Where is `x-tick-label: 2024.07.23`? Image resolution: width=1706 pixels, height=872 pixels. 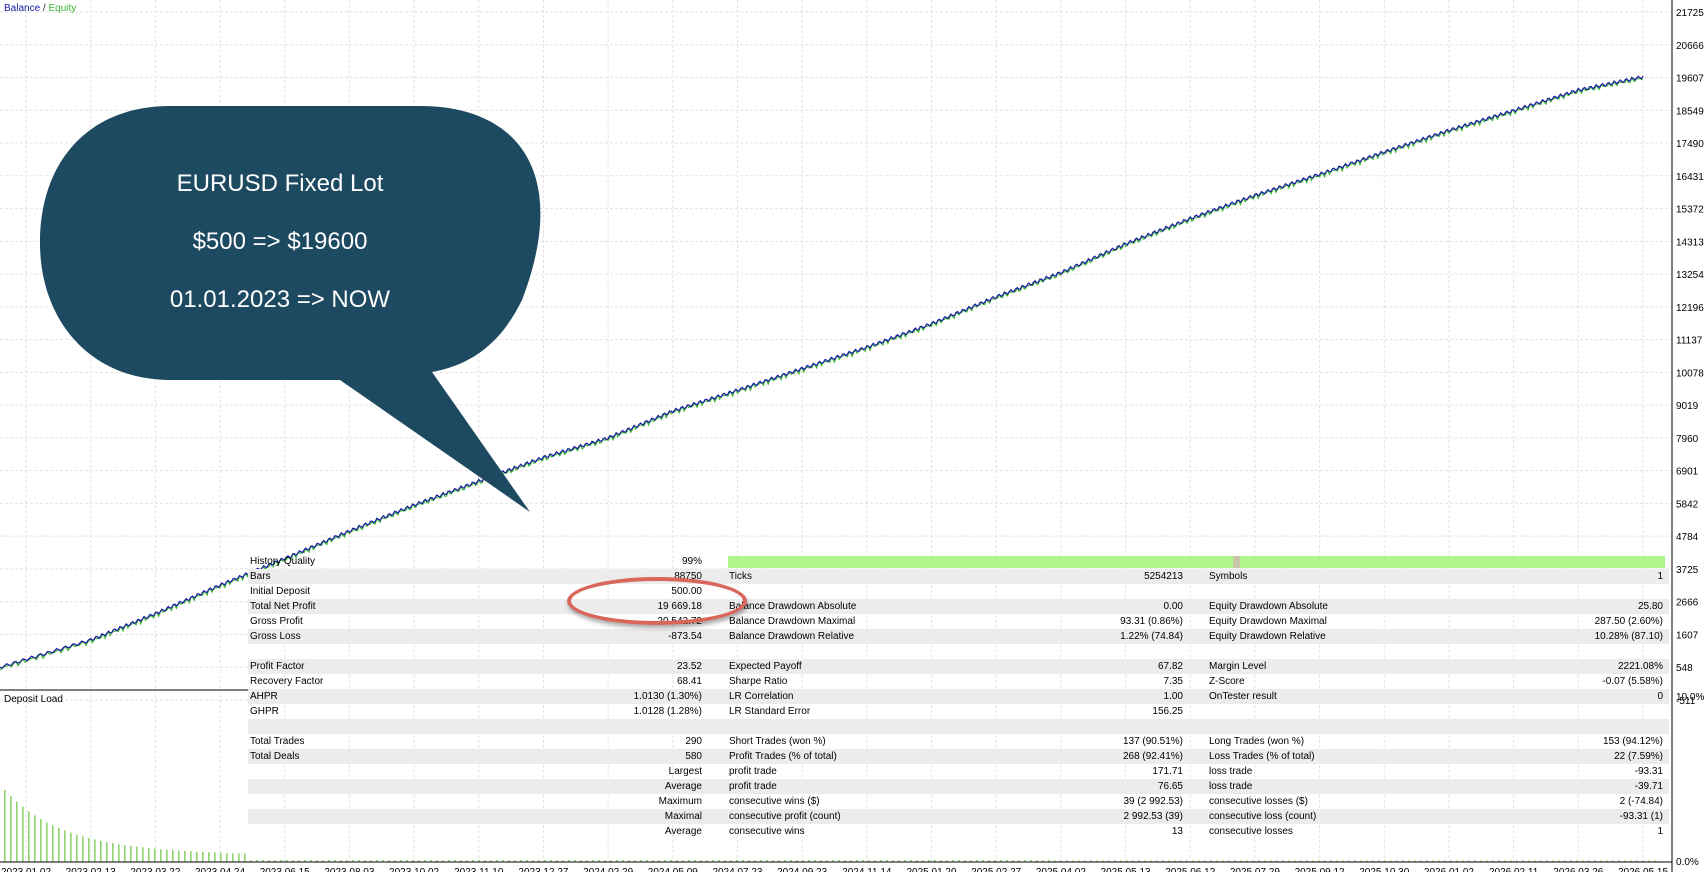
x-tick-label: 2024.07.23 is located at coordinates (737, 869).